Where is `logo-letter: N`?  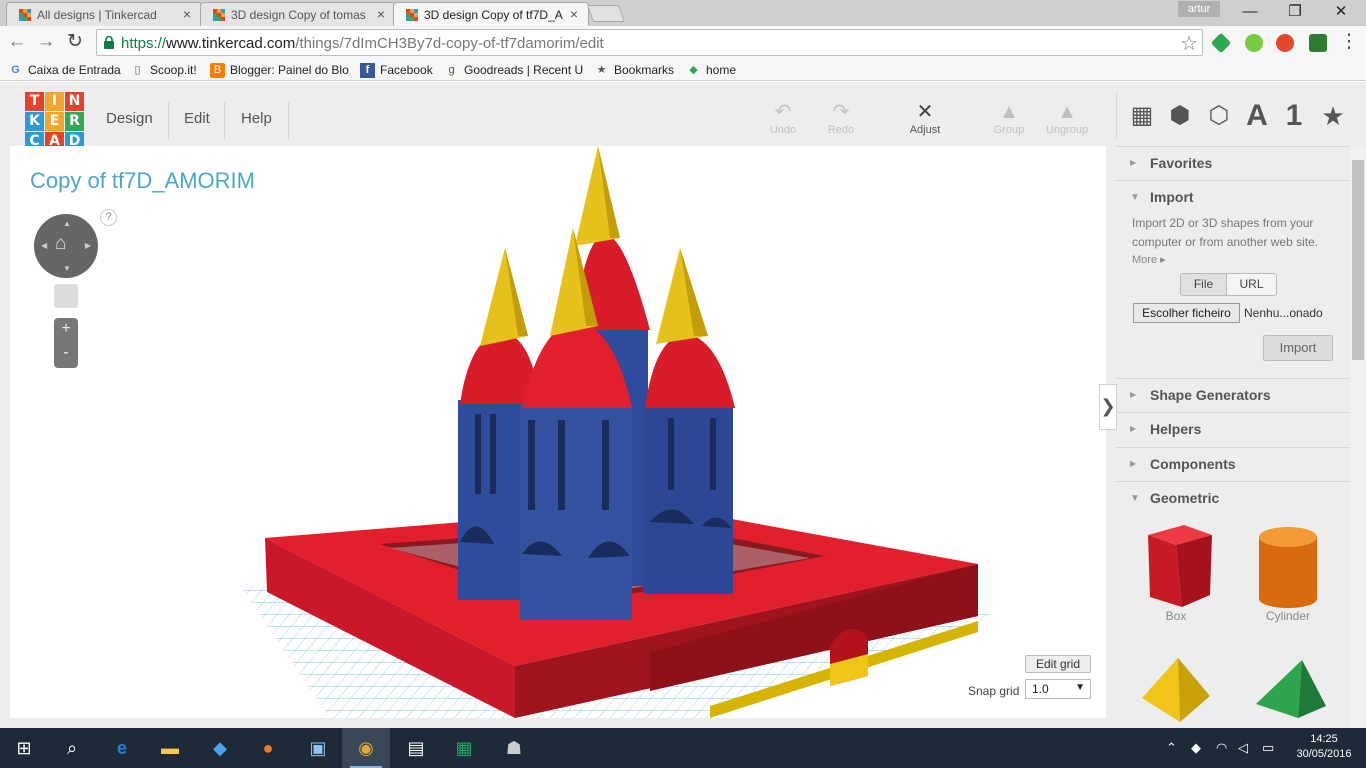 logo-letter: N is located at coordinates (74, 101).